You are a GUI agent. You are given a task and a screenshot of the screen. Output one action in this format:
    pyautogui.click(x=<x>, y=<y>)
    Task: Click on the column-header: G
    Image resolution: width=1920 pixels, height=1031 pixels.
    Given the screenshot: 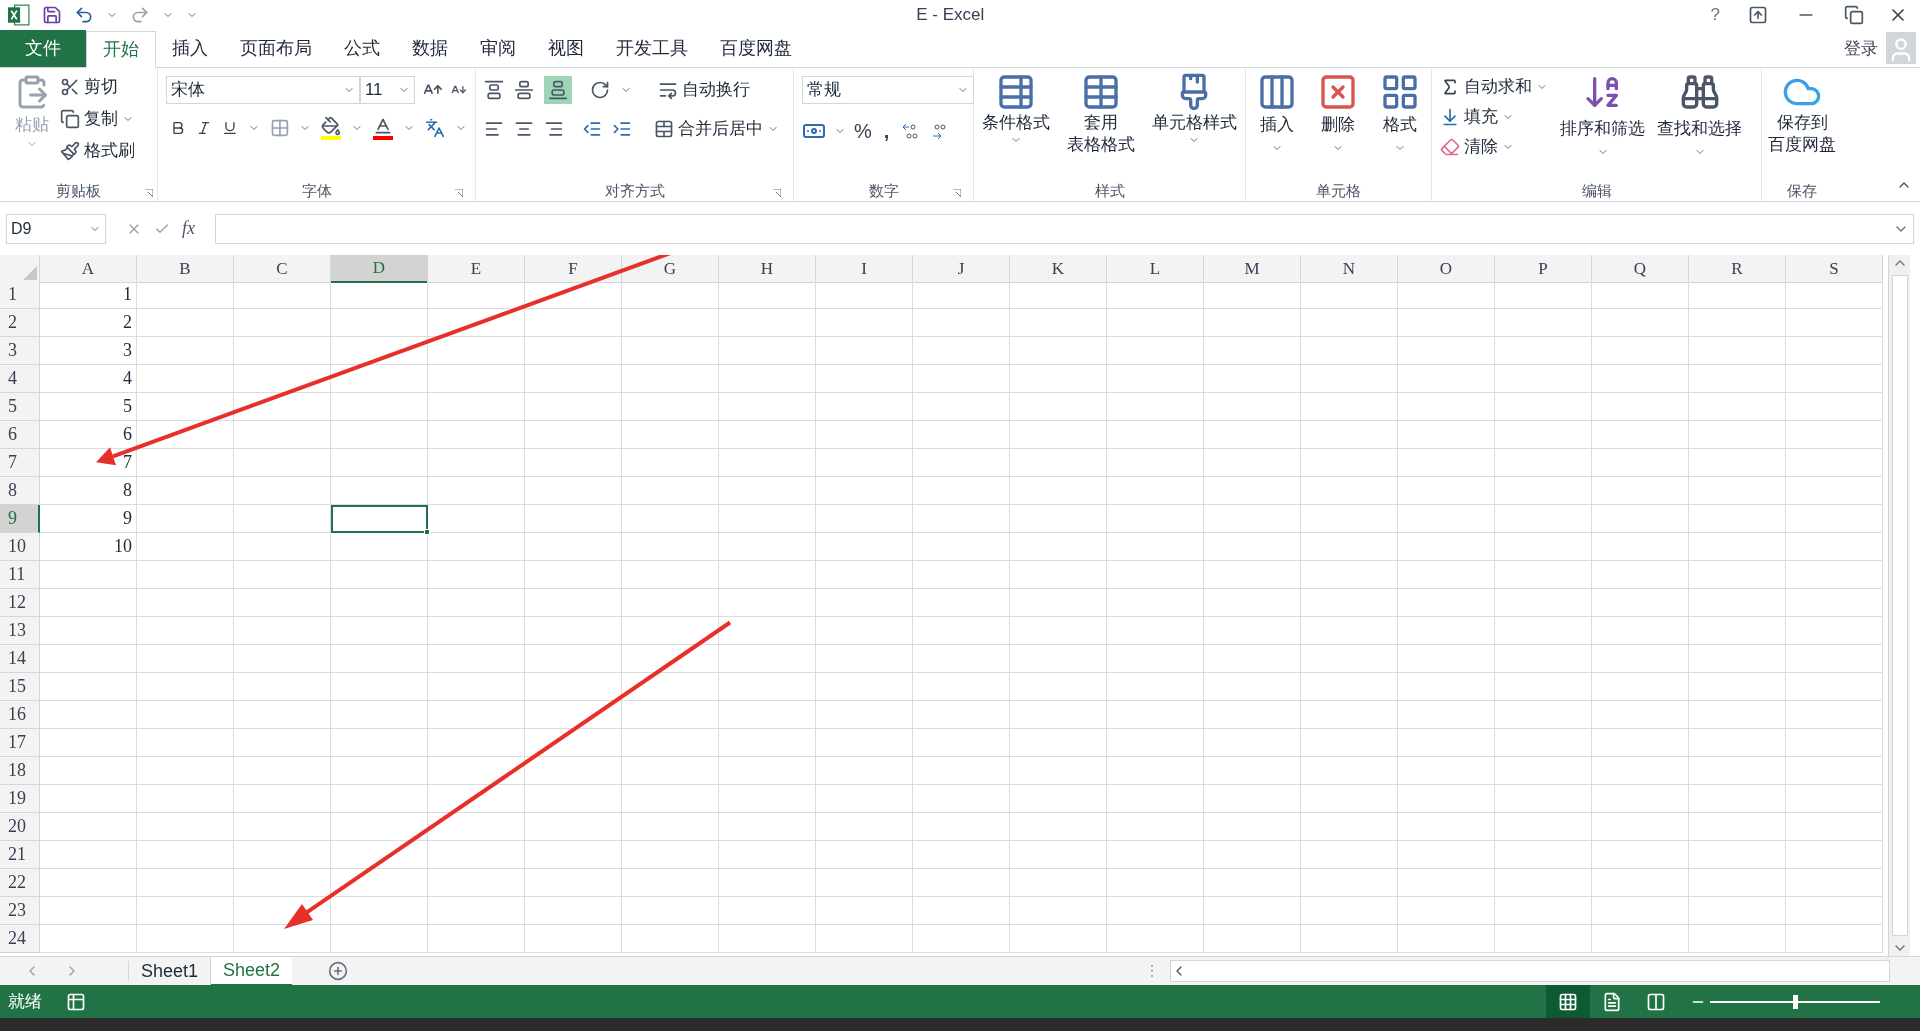 What is the action you would take?
    pyautogui.click(x=670, y=269)
    